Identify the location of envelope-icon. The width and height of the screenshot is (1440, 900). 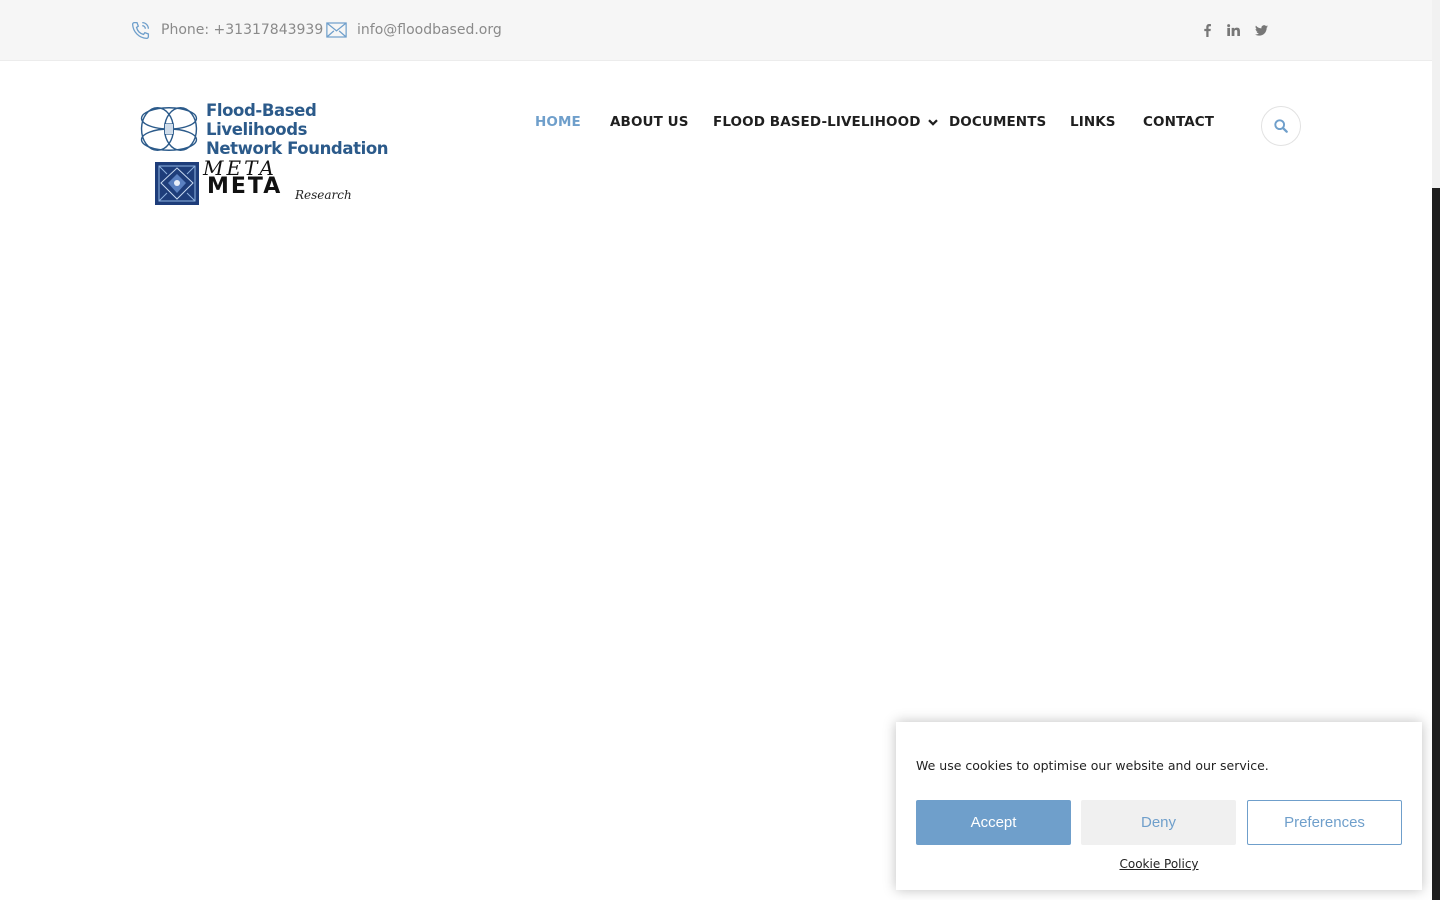
(336, 30).